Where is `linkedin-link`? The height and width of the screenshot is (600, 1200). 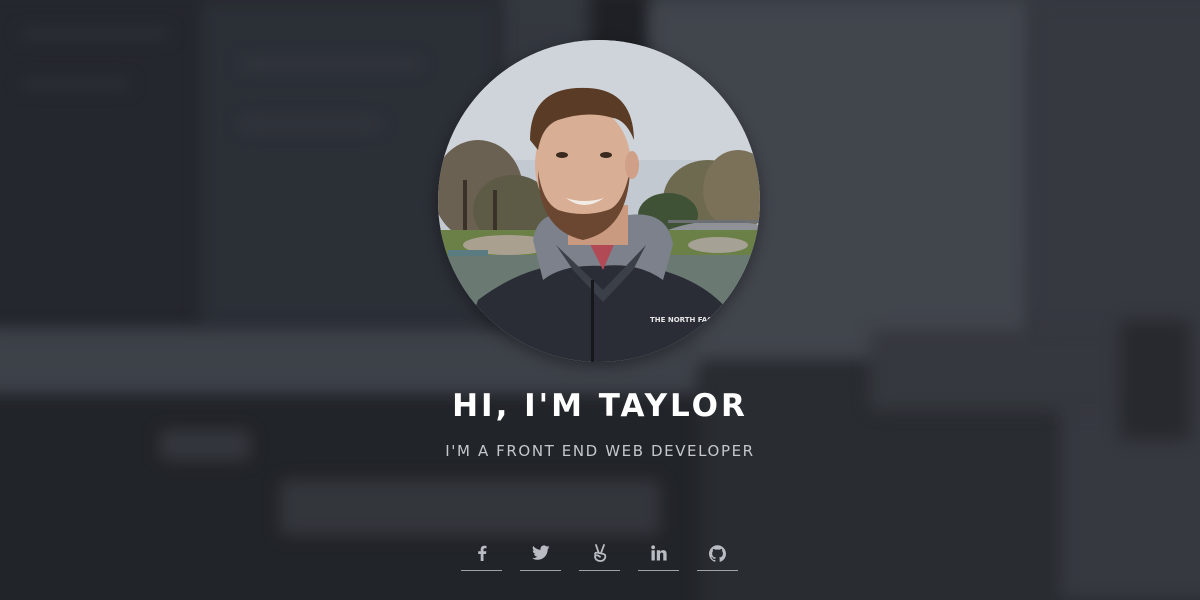 linkedin-link is located at coordinates (658, 553).